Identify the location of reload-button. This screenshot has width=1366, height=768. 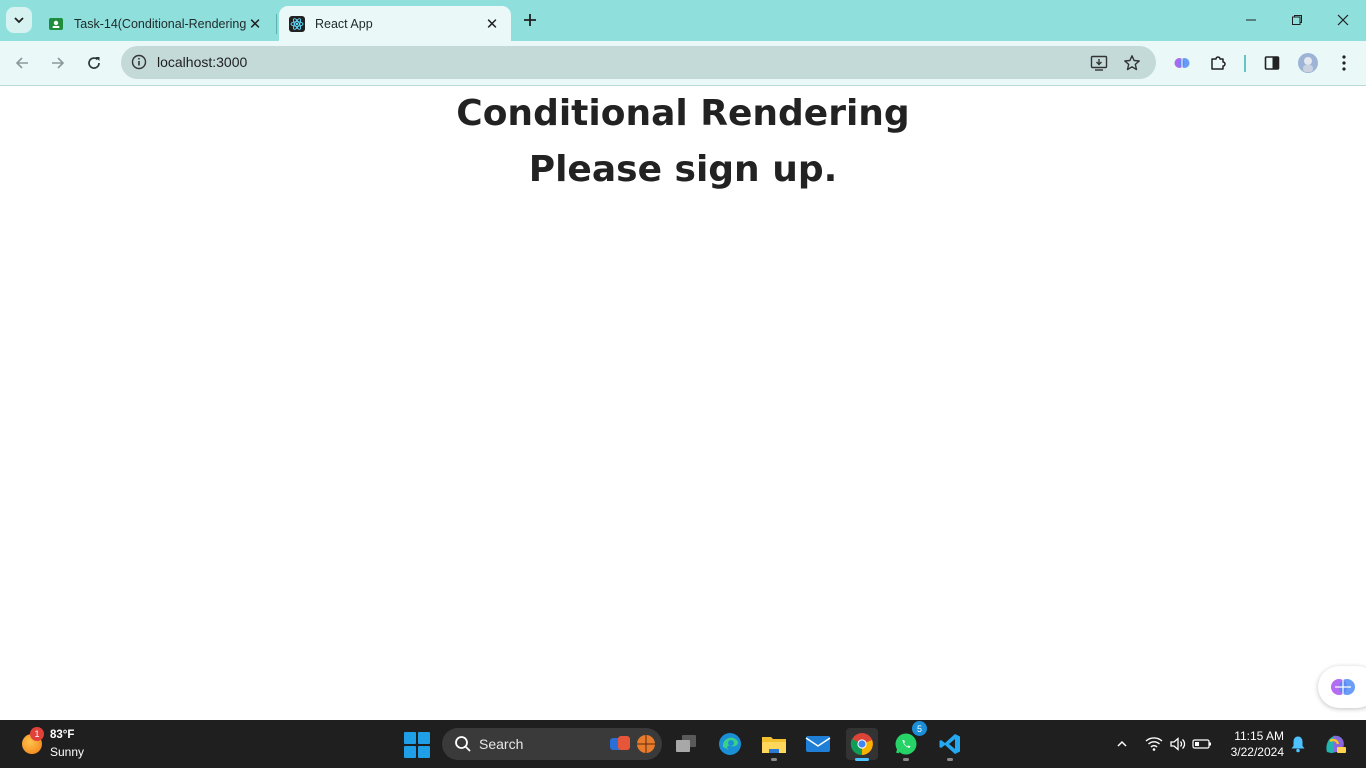
(94, 63).